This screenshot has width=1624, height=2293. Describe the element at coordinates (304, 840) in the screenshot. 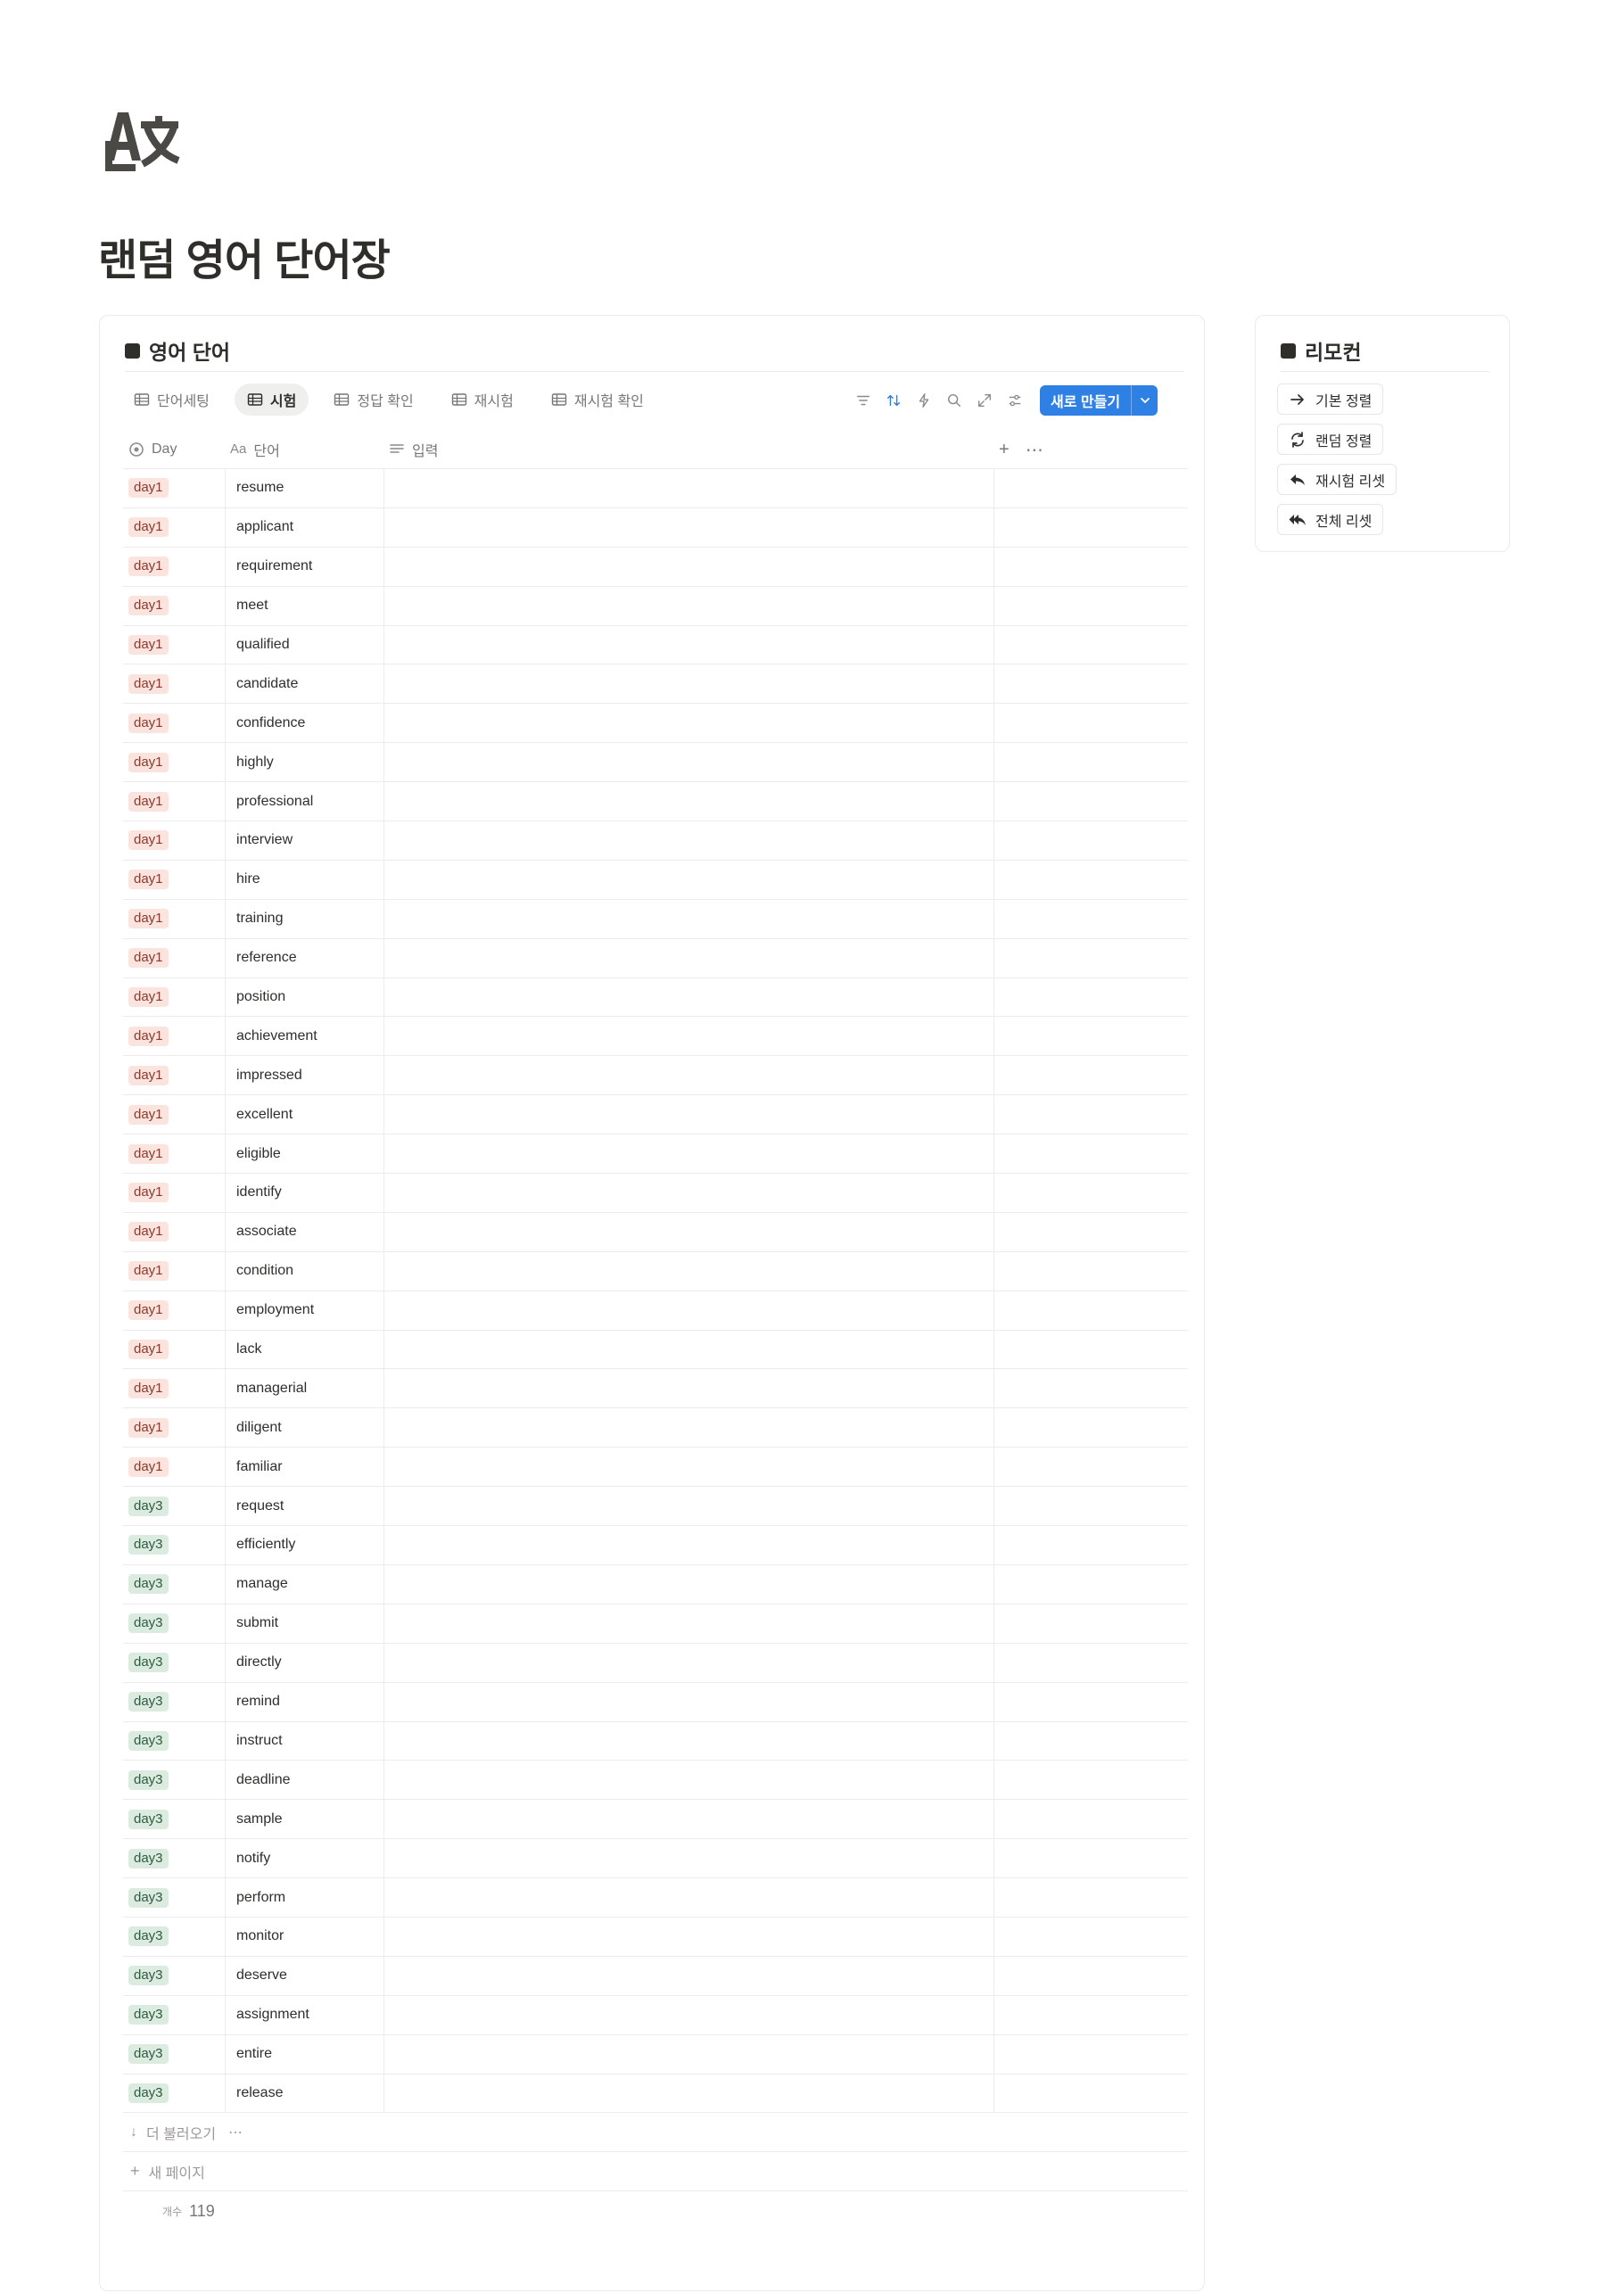

I see `word-cell: interview` at that location.